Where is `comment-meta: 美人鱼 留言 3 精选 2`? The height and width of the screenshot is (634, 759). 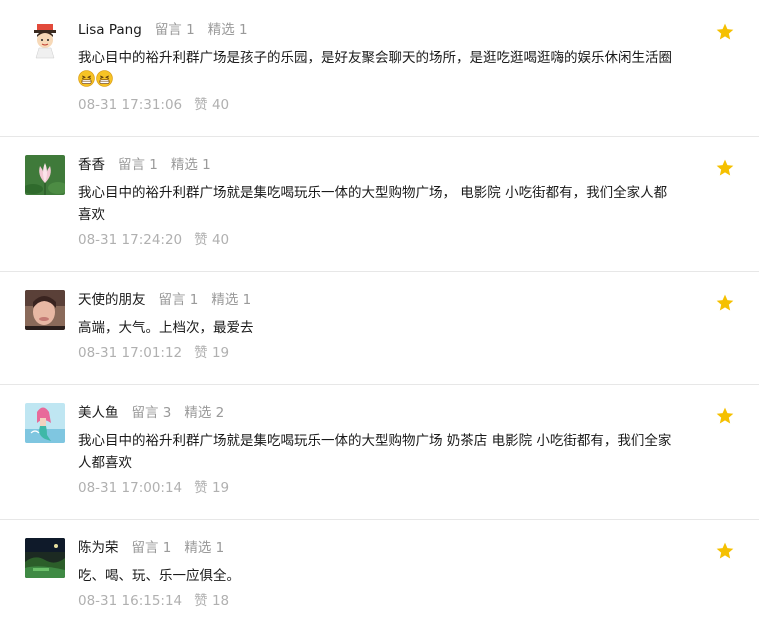
comment-meta: 美人鱼 留言 3 精选 2 is located at coordinates (151, 413).